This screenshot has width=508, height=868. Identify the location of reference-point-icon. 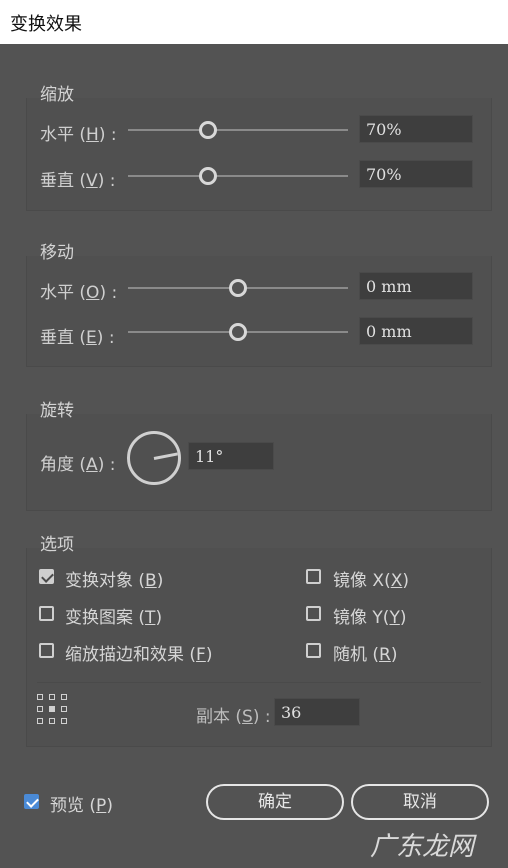
(52, 709).